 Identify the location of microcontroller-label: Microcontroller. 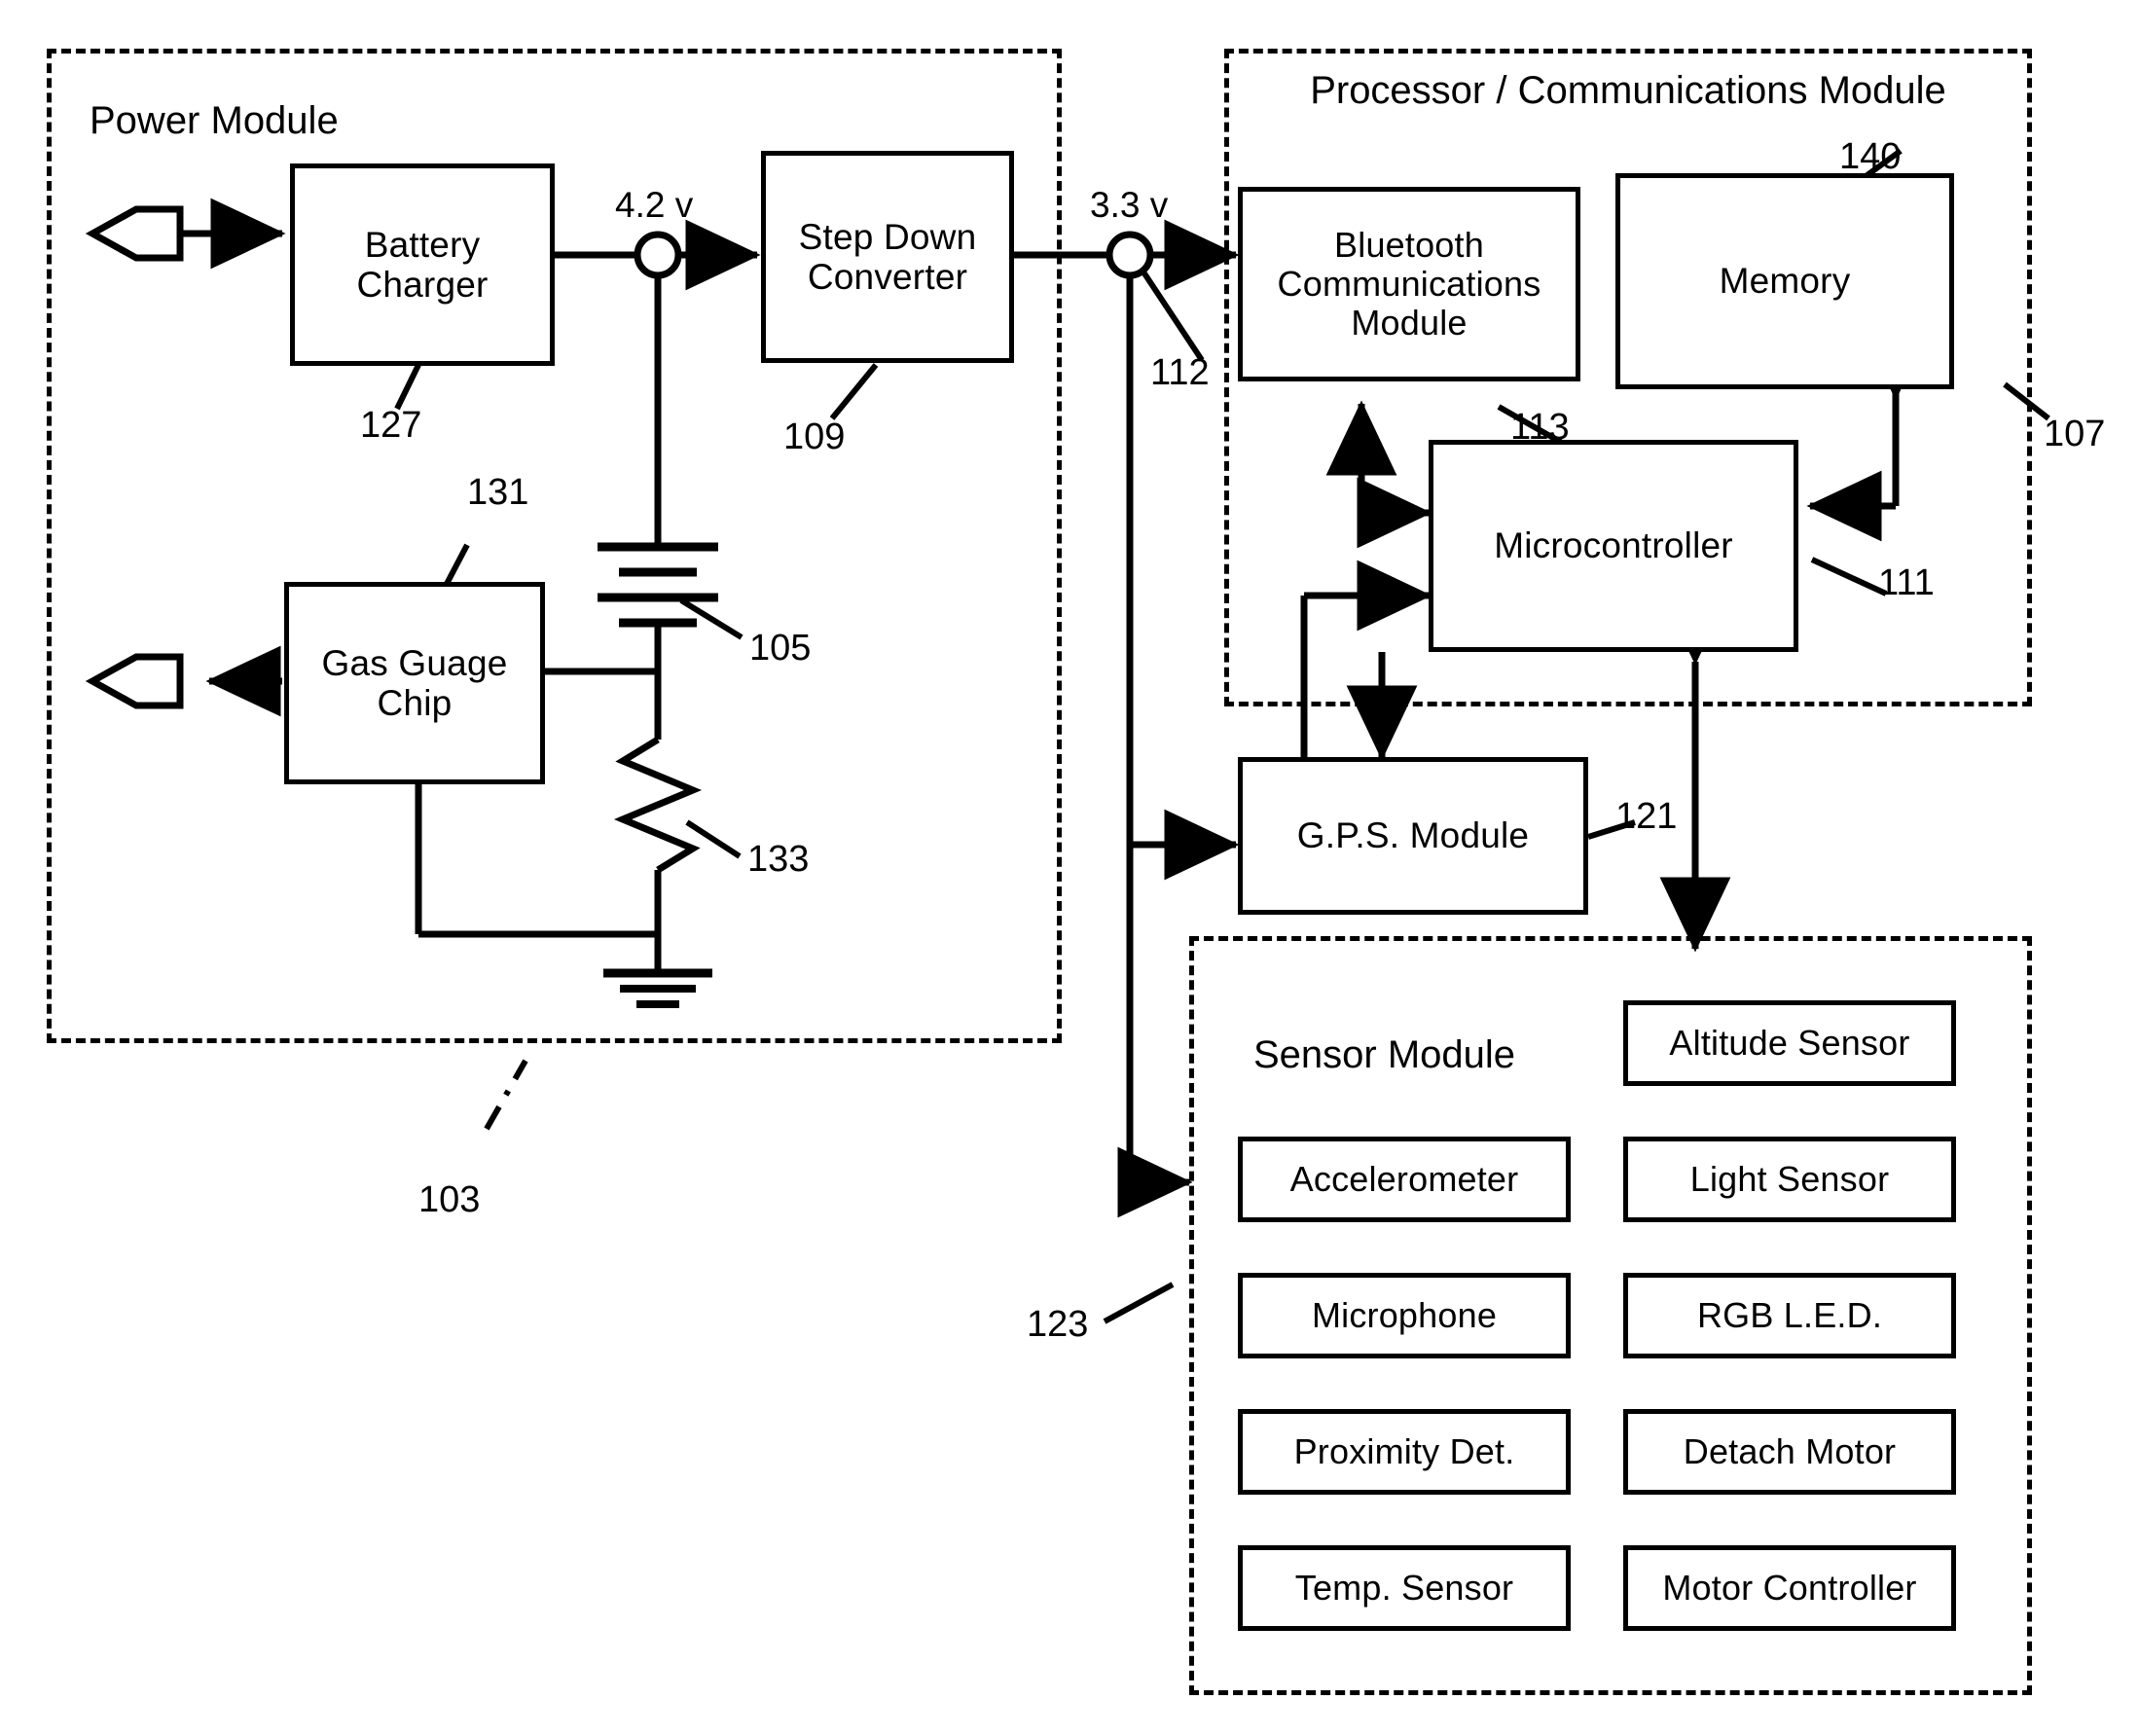
(1614, 546).